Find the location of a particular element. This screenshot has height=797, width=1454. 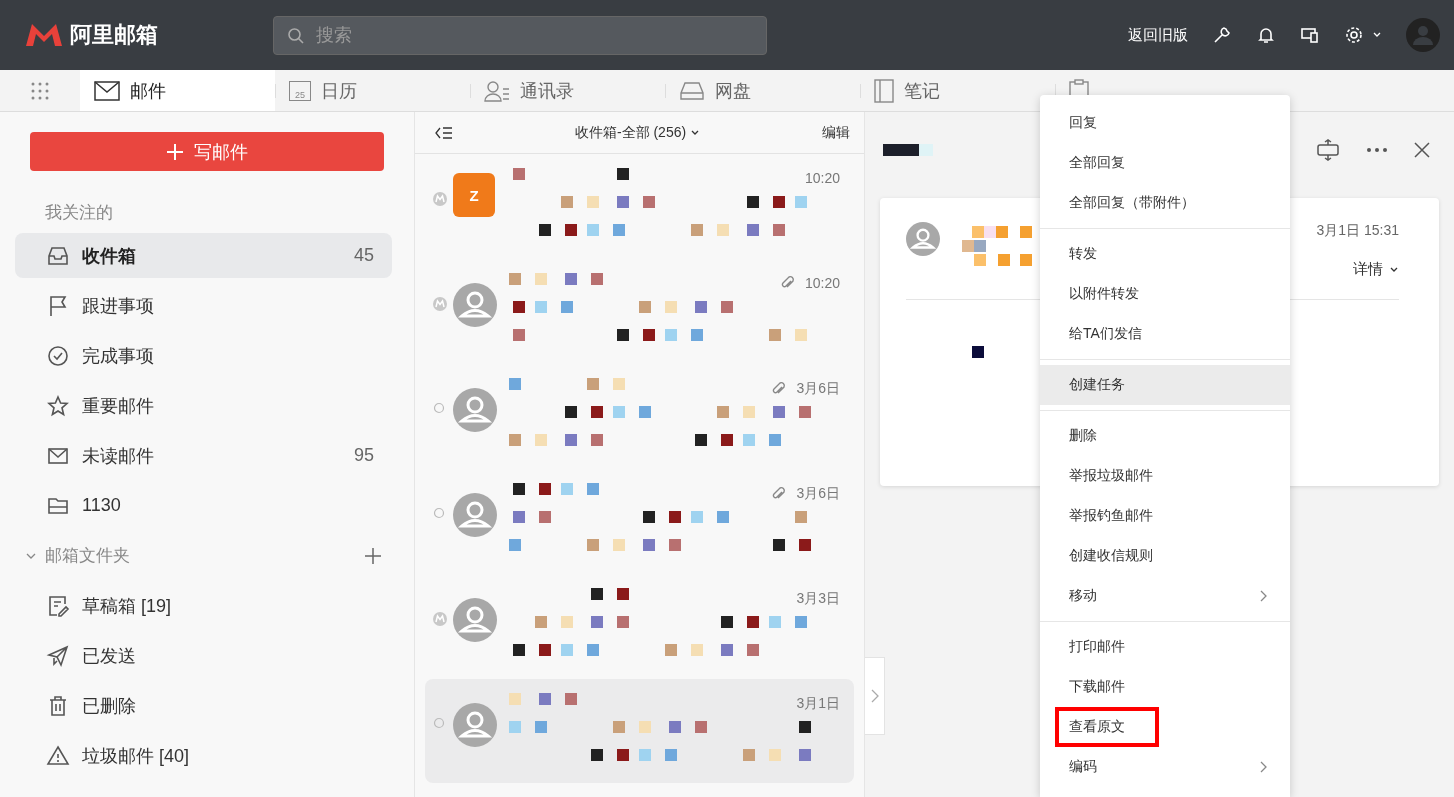

nav-tab: 网盘 is located at coordinates (762, 90).